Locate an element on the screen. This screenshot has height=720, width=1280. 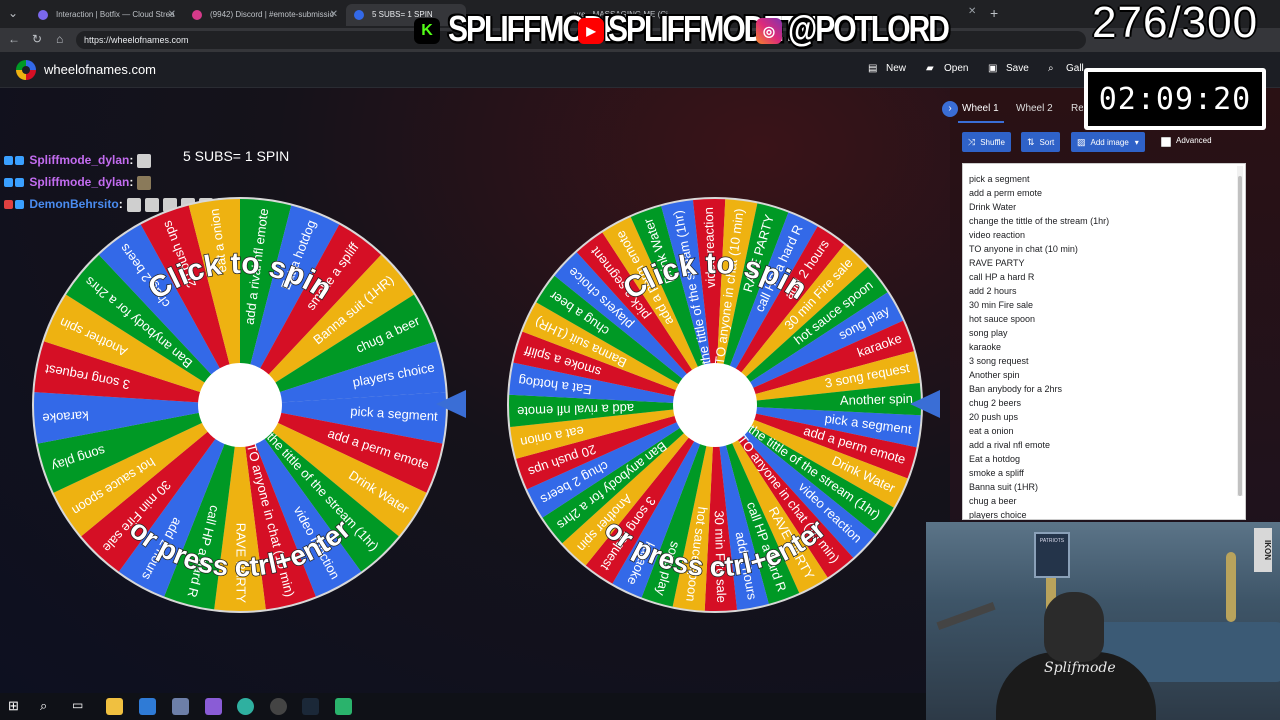
entry-item: karaoke is located at coordinates (1104, 347).